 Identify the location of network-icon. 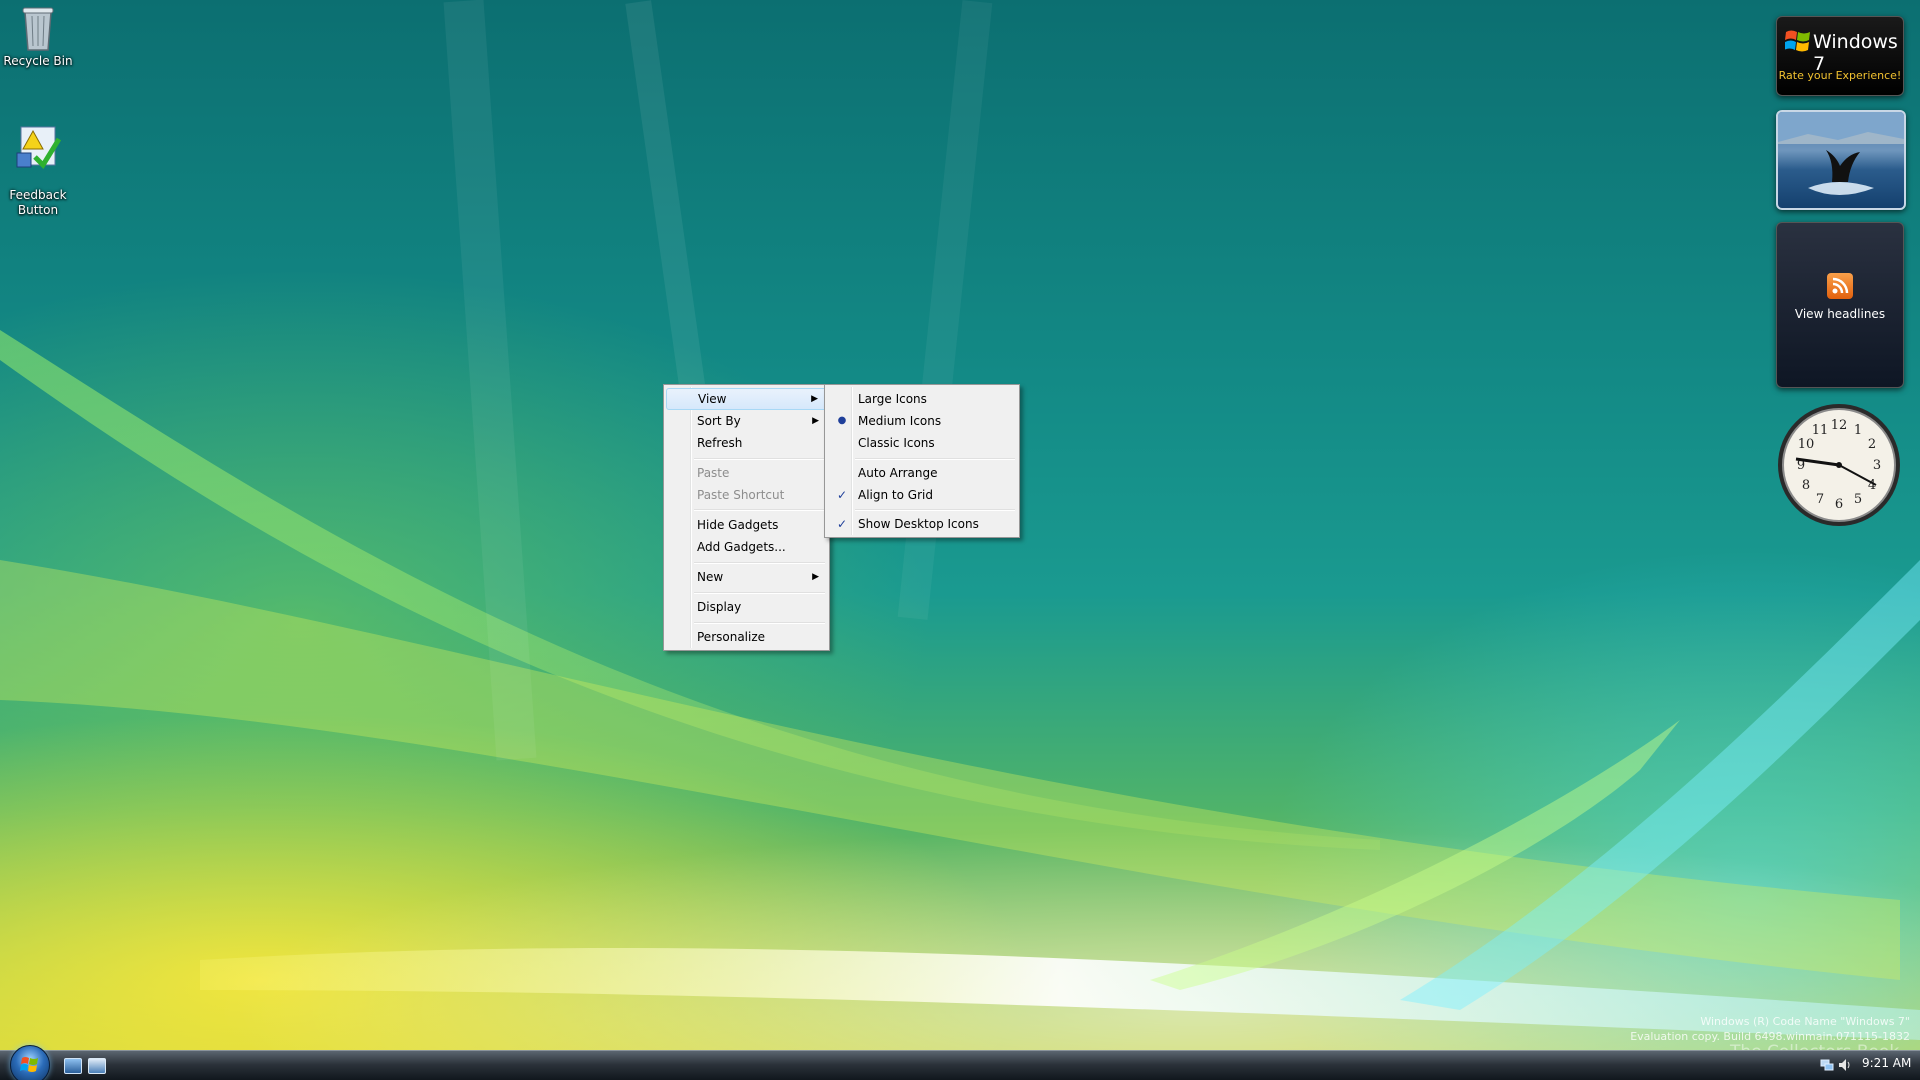
(1827, 1065).